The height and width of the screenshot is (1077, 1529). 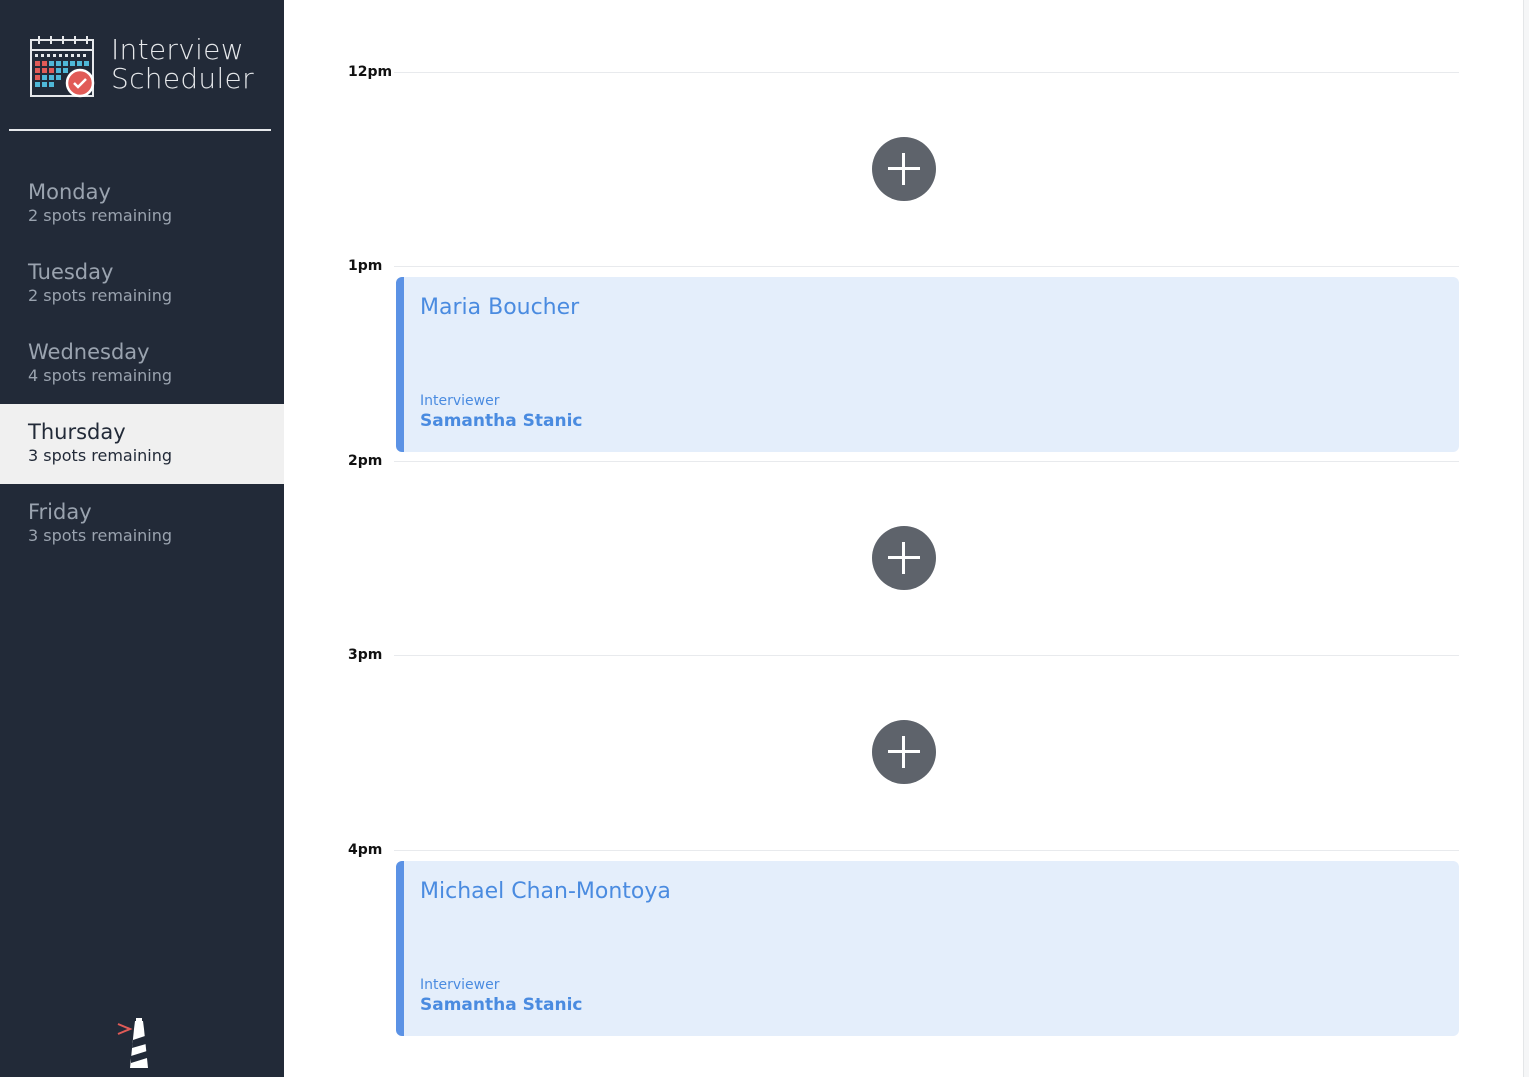 I want to click on sidebar-divider, so click(x=140, y=130).